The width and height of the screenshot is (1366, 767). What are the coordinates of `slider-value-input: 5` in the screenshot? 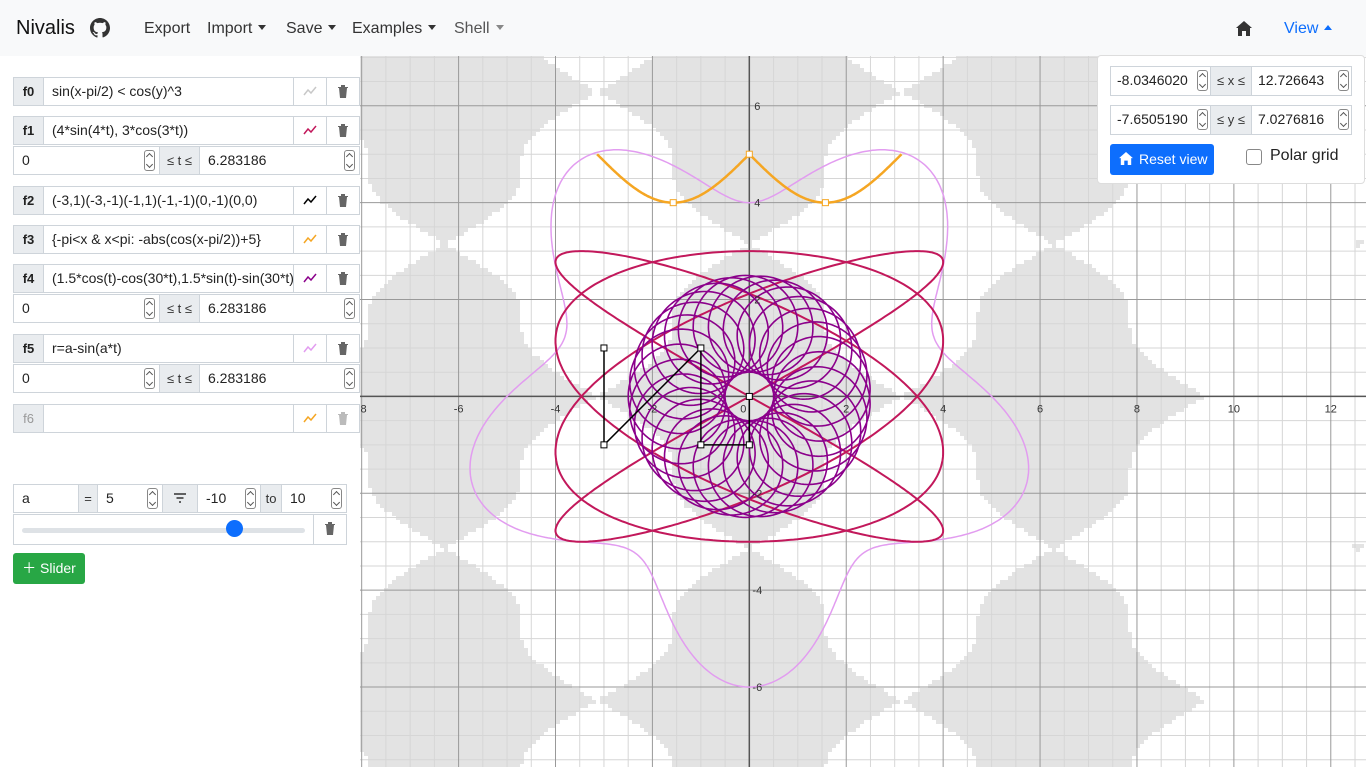 It's located at (130, 498).